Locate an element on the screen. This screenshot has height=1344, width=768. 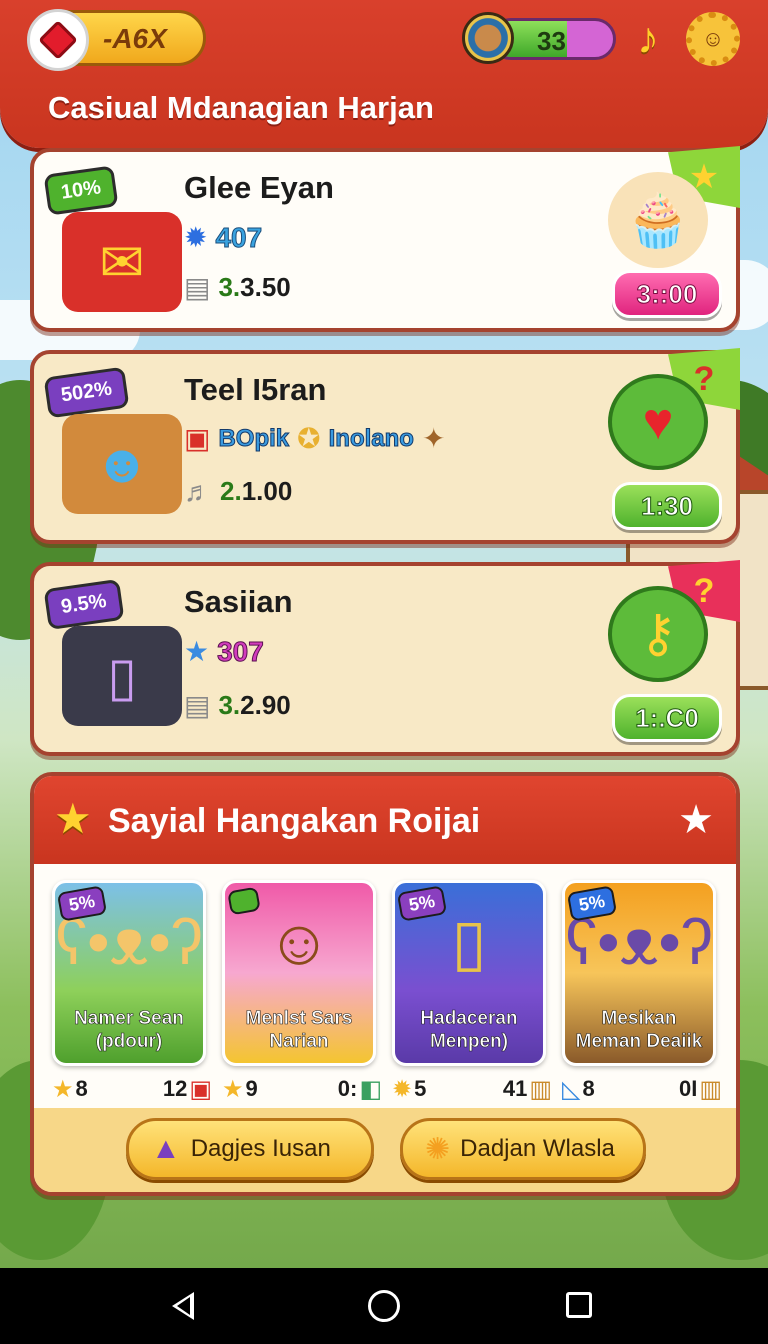
gem-value: -A6X is located at coordinates (135, 38).